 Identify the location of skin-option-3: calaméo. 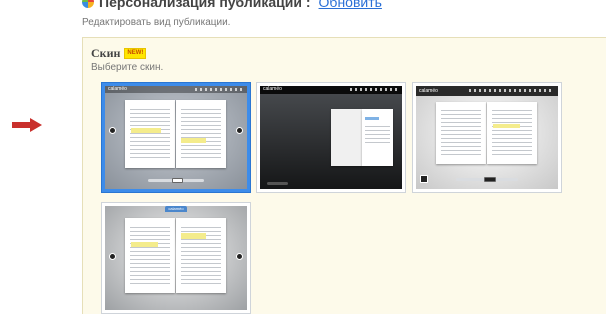
(487, 137).